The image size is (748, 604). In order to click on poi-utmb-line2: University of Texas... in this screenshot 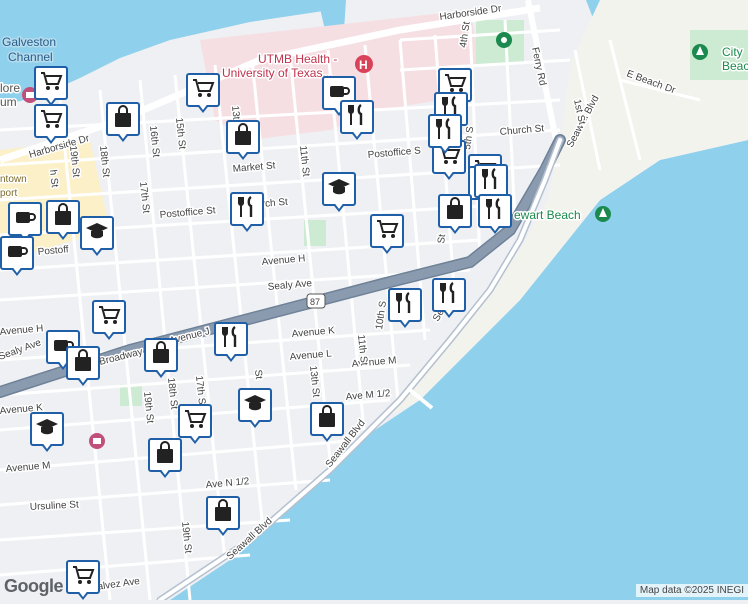, I will do `click(277, 73)`.